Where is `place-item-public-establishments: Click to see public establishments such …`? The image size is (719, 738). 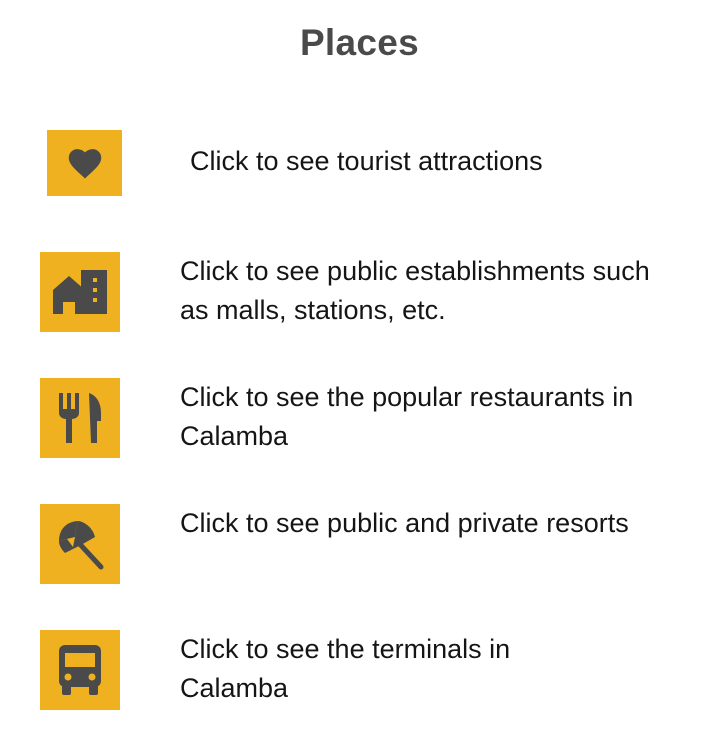 place-item-public-establishments: Click to see public establishments such … is located at coordinates (359, 292).